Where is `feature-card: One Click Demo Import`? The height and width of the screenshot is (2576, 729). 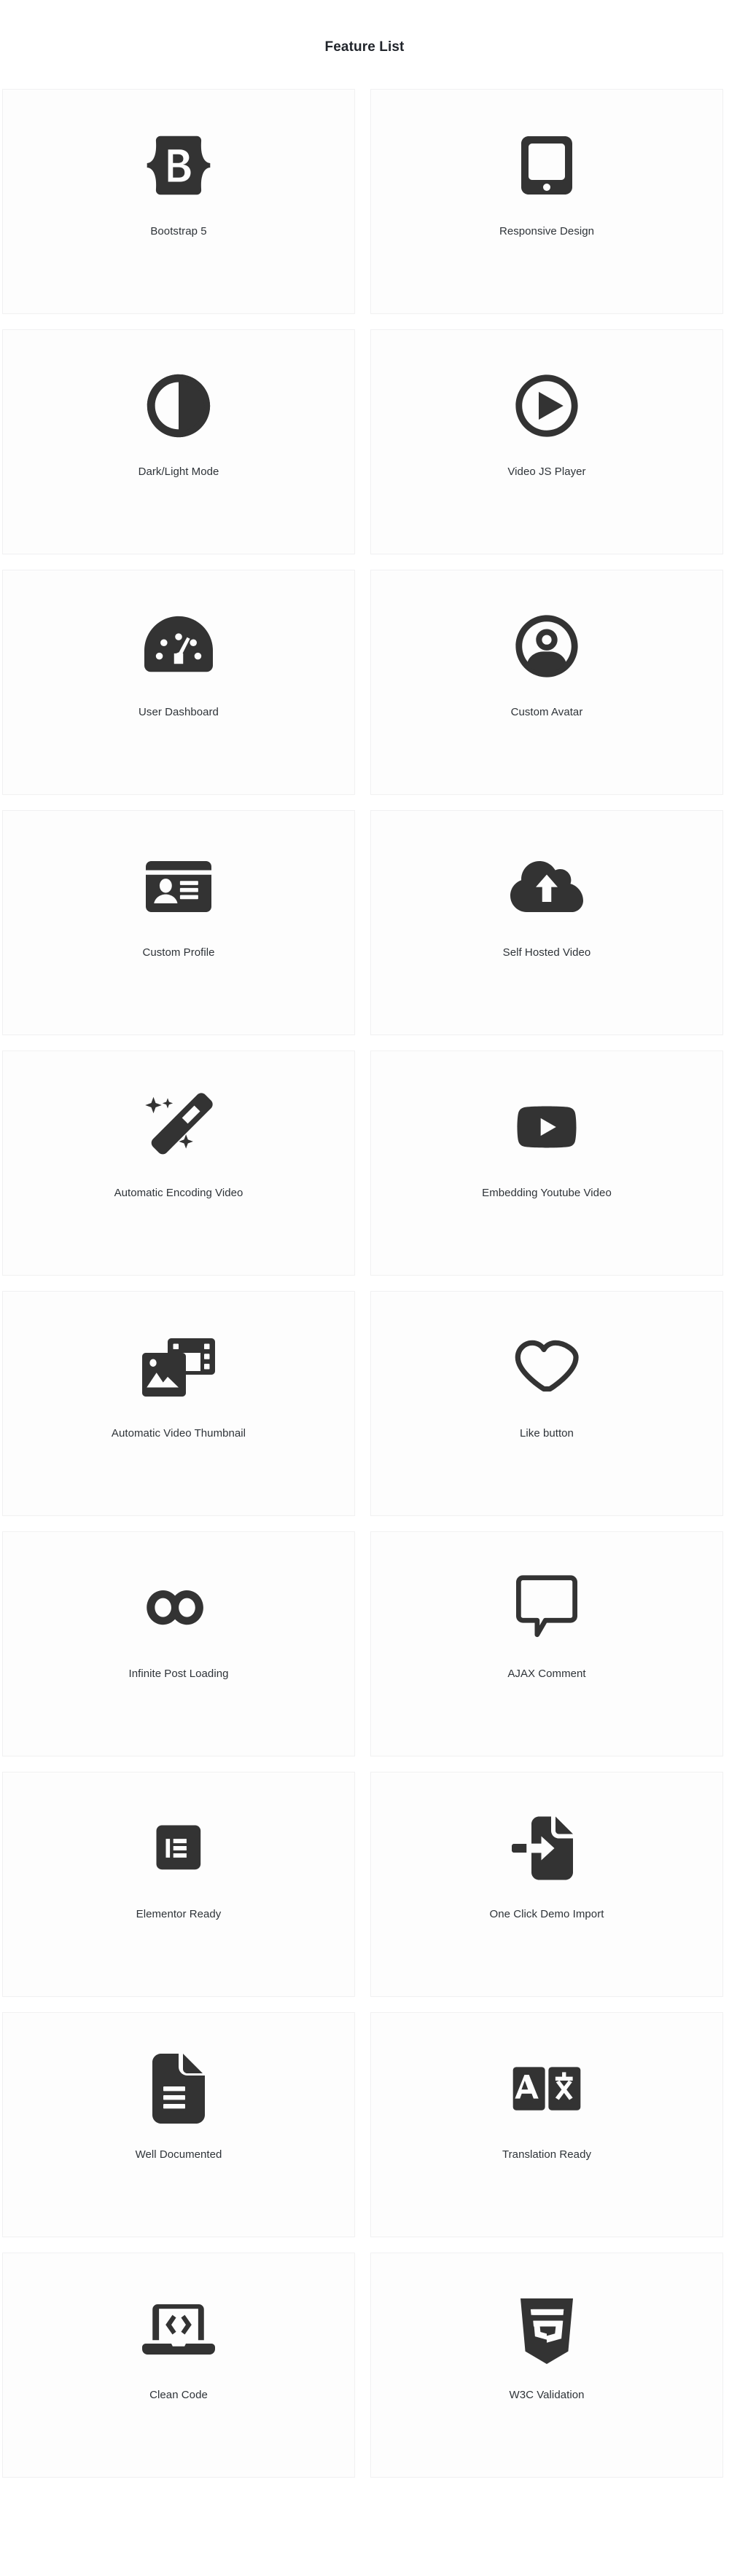
feature-card: One Click Demo Import is located at coordinates (546, 1884).